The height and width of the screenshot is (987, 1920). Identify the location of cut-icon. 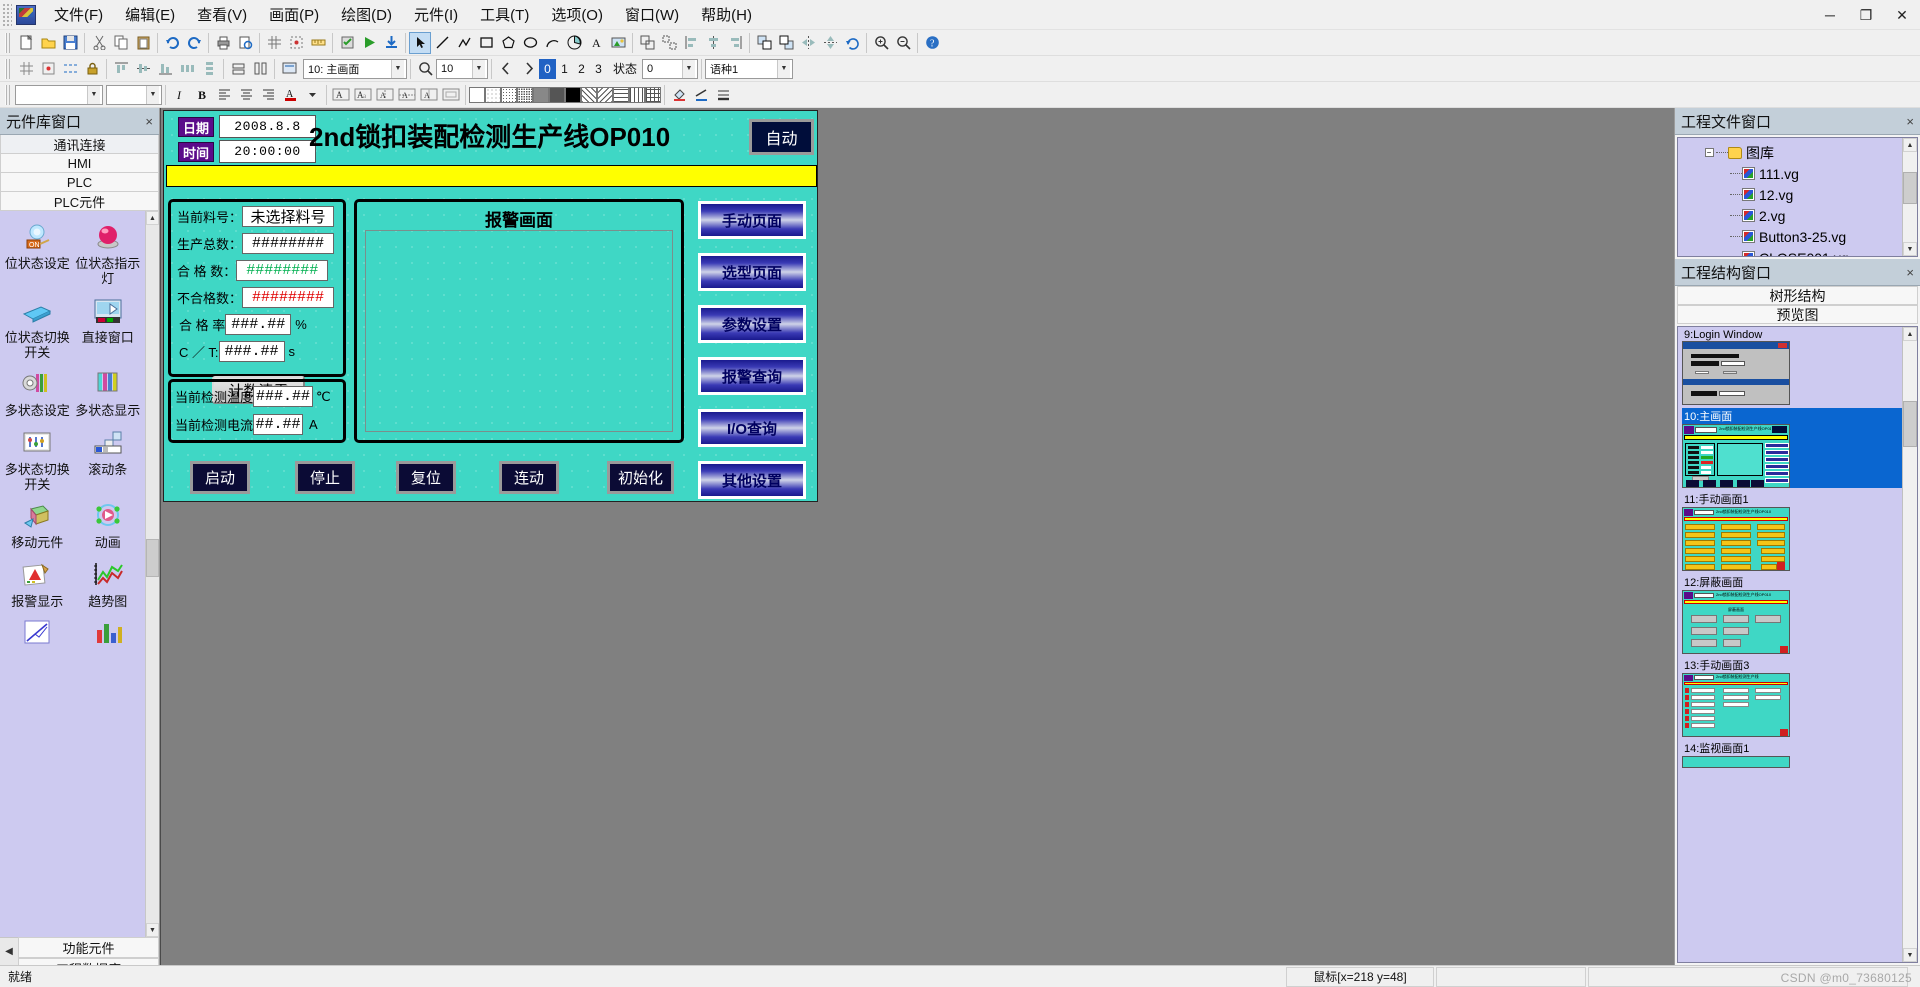
(99, 43).